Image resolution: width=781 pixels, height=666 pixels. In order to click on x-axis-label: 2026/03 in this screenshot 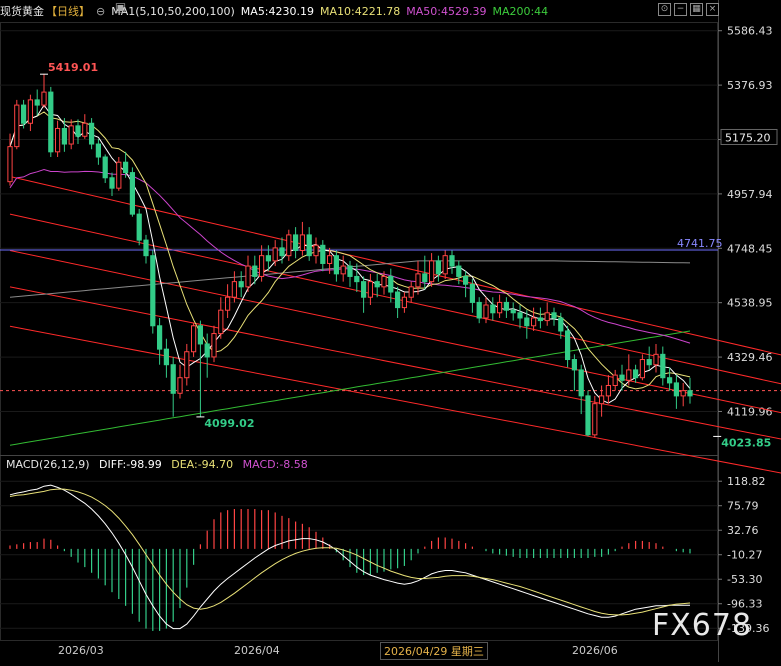, I will do `click(81, 650)`.